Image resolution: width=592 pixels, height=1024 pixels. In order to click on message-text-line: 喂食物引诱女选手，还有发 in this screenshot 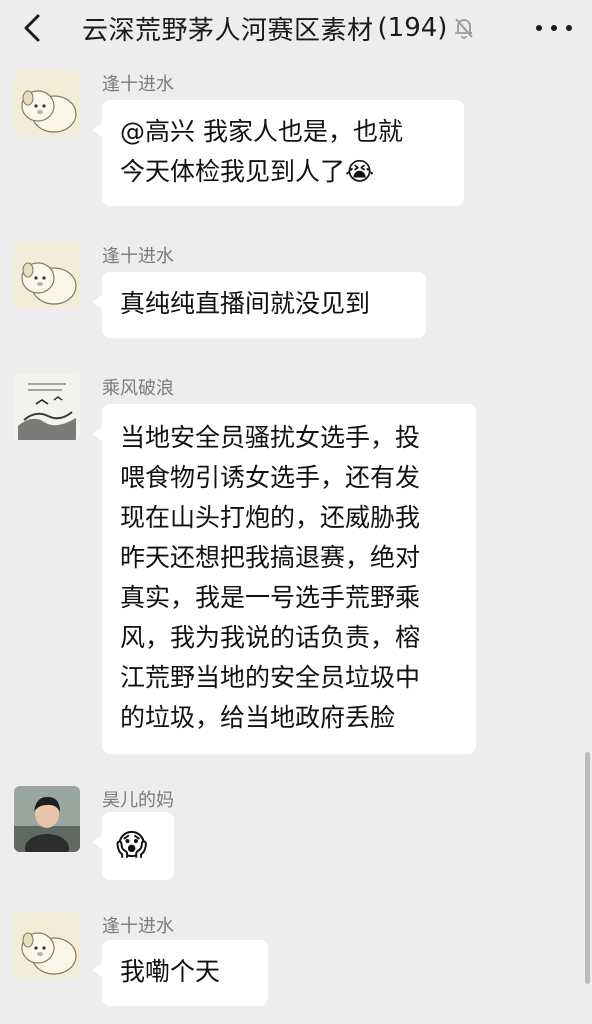, I will do `click(270, 477)`.